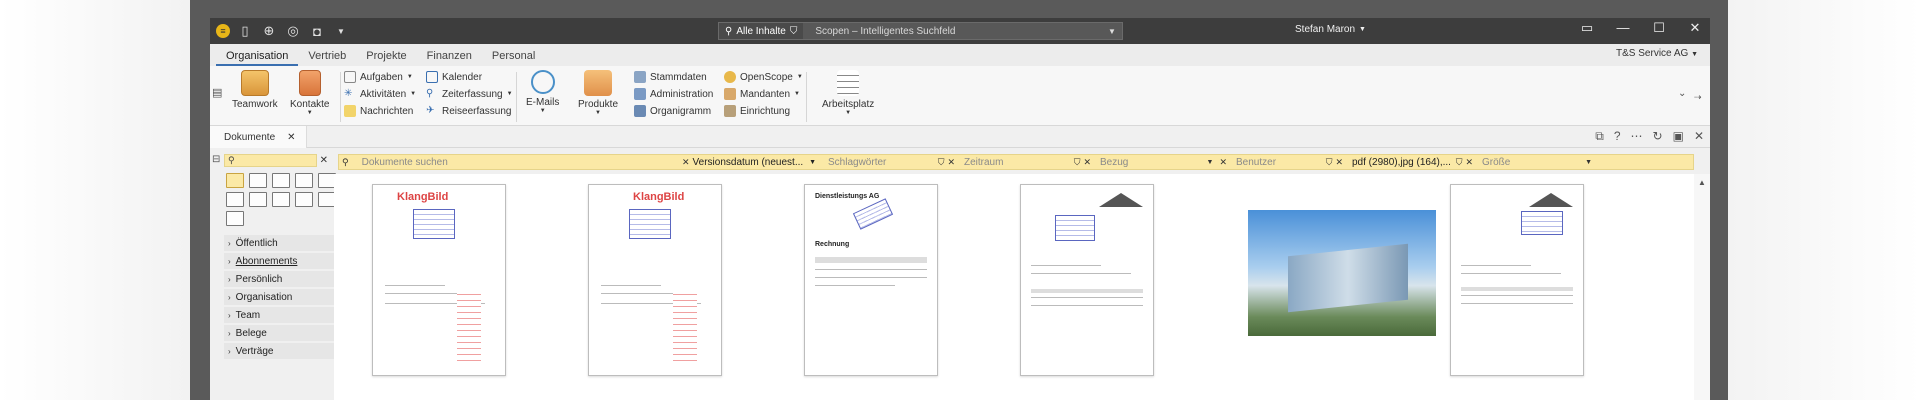 The height and width of the screenshot is (400, 1920). What do you see at coordinates (217, 92) in the screenshot?
I see `ribbon-collapse-icon: ▤` at bounding box center [217, 92].